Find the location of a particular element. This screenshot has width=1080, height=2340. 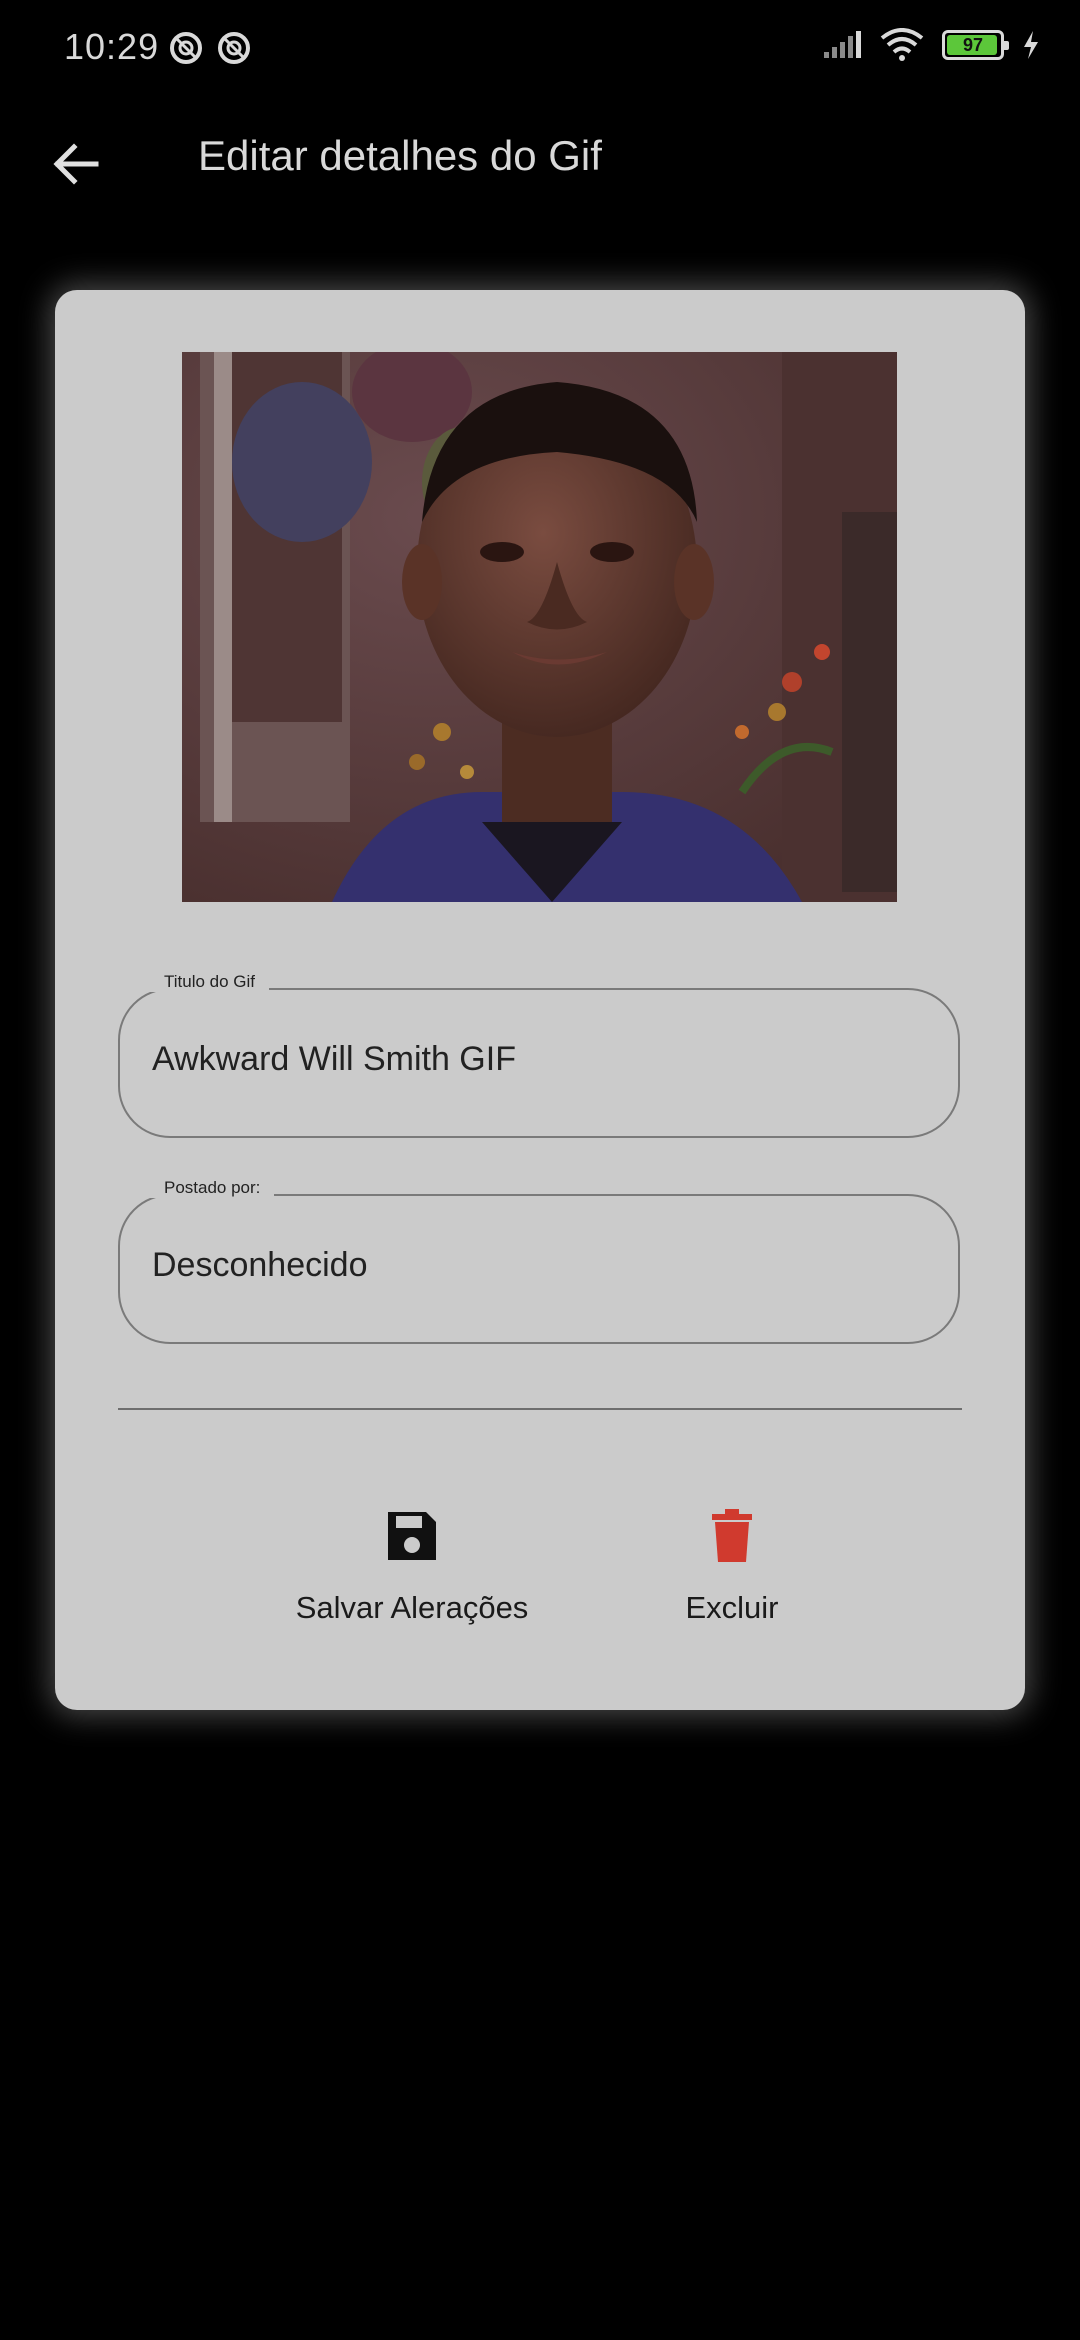

trash-icon is located at coordinates (732, 1535).